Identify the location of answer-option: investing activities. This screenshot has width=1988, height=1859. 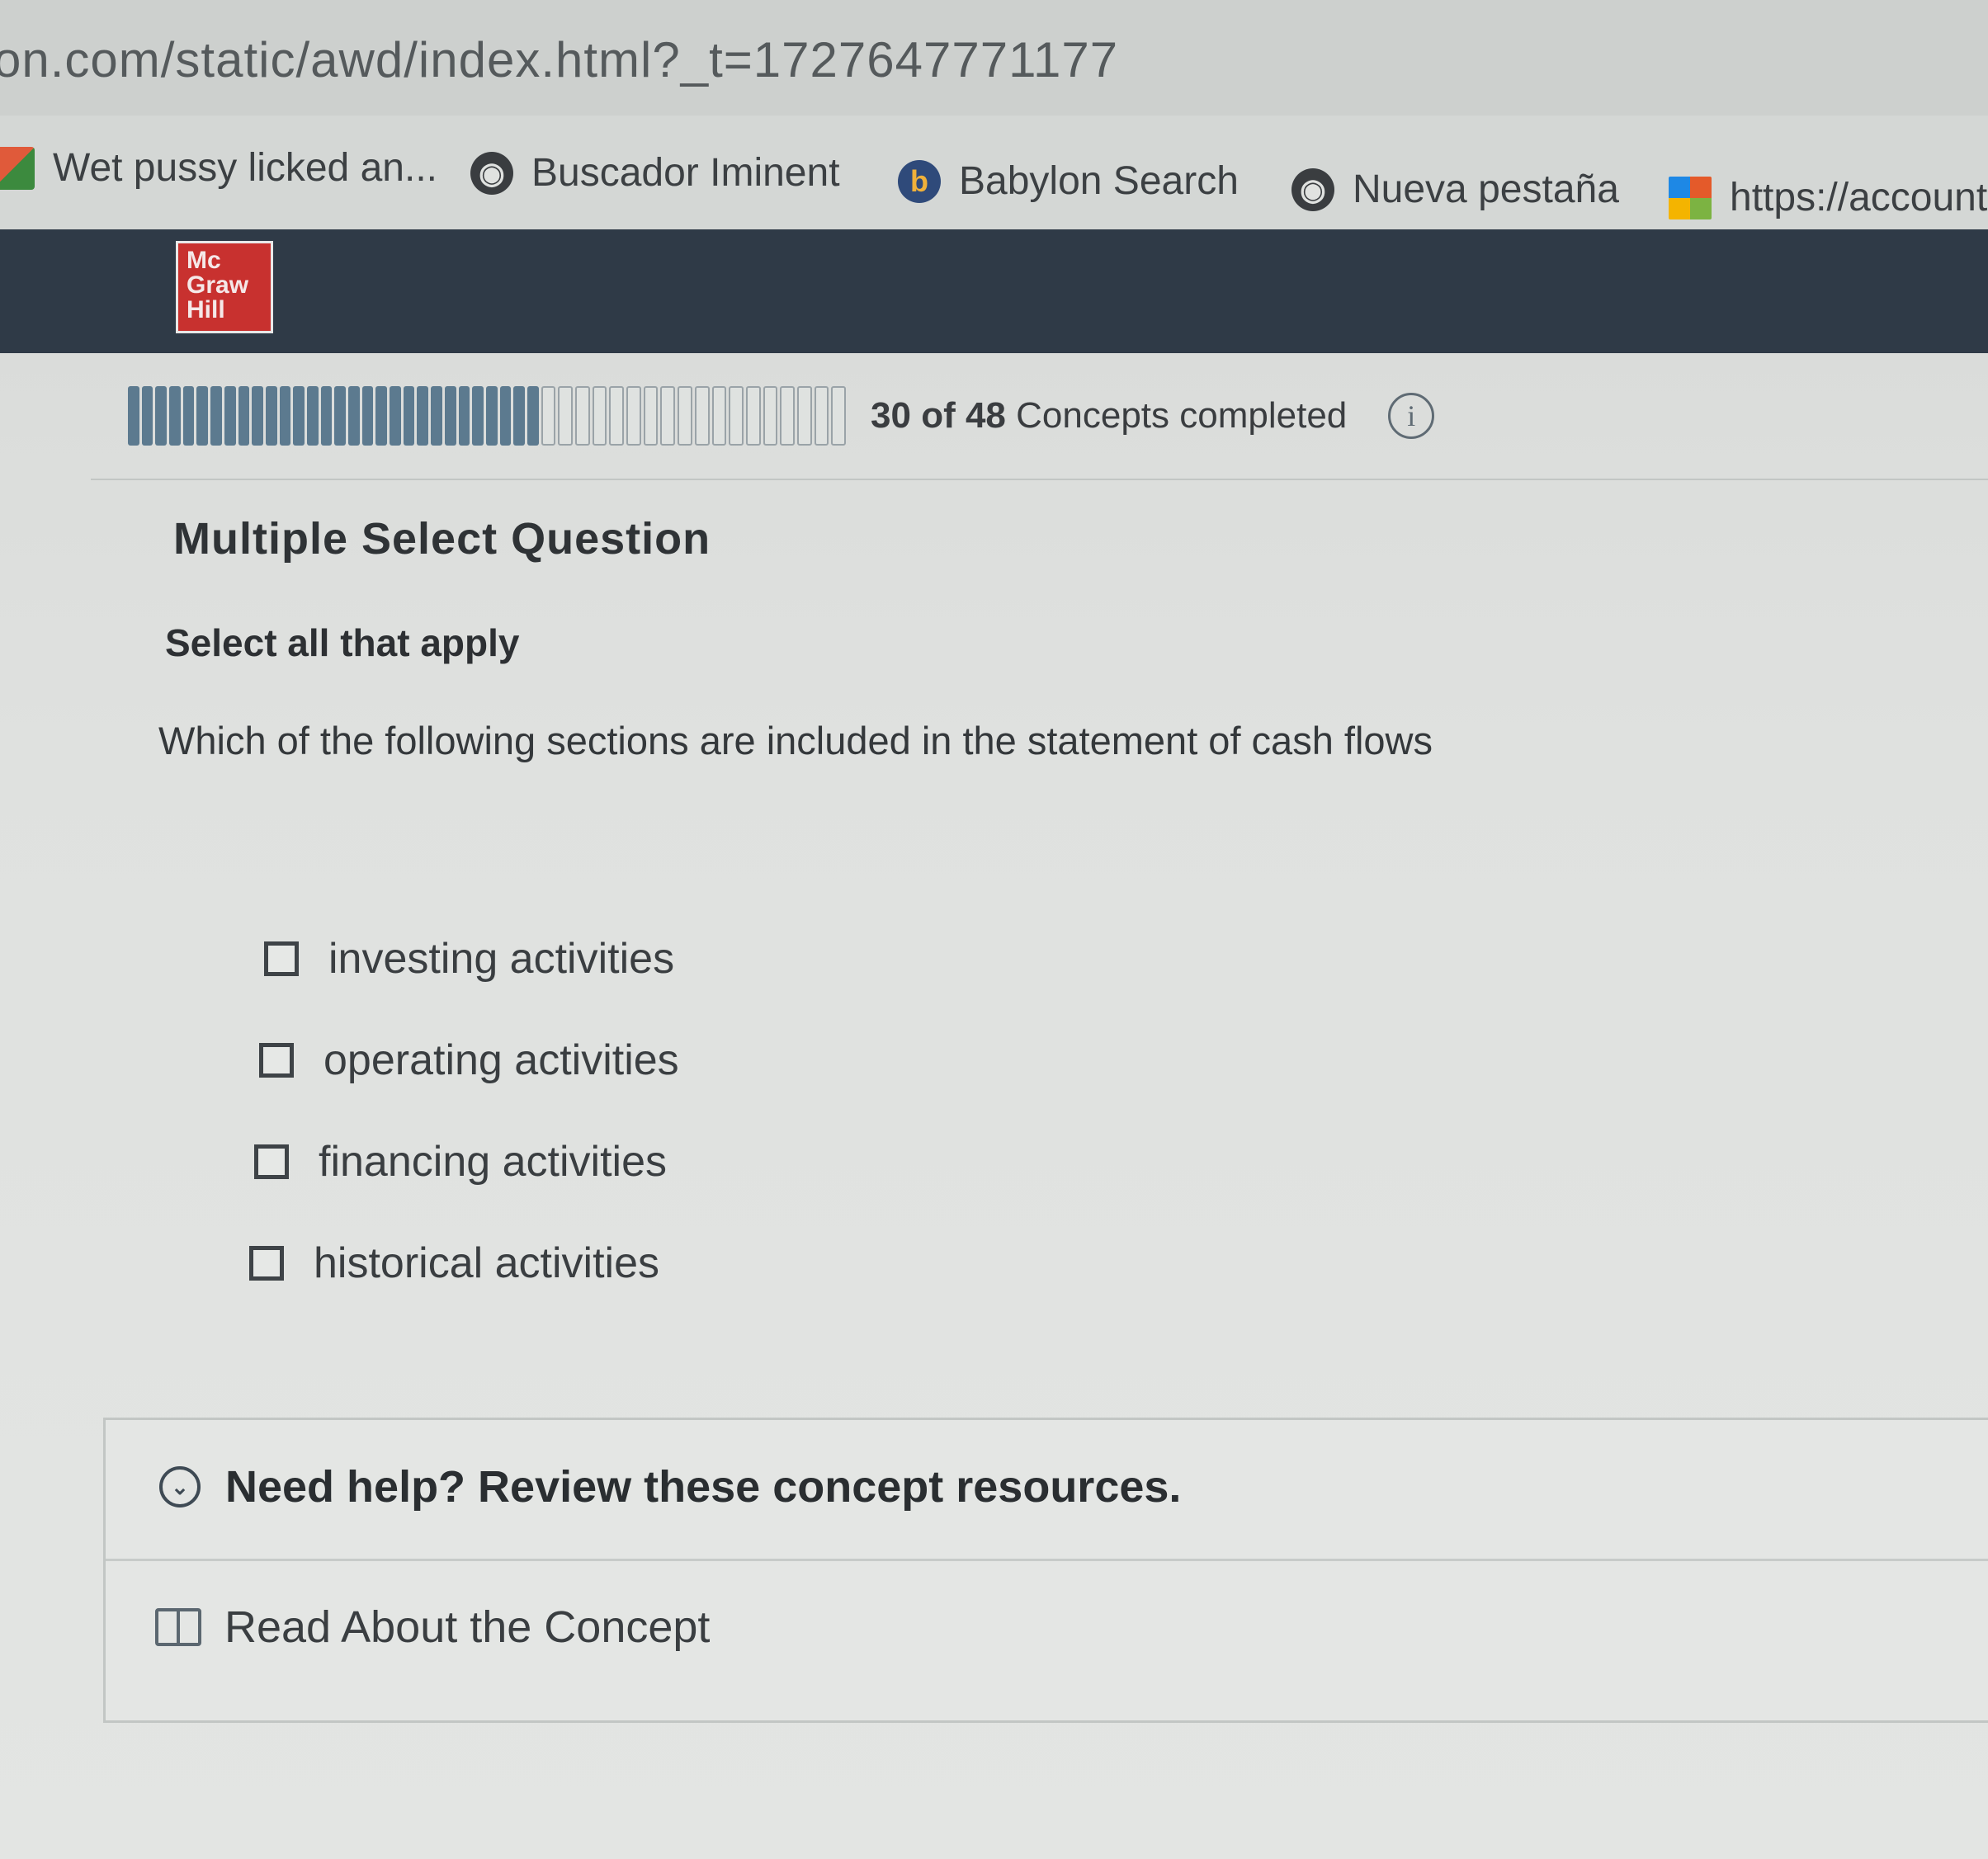
(471, 958).